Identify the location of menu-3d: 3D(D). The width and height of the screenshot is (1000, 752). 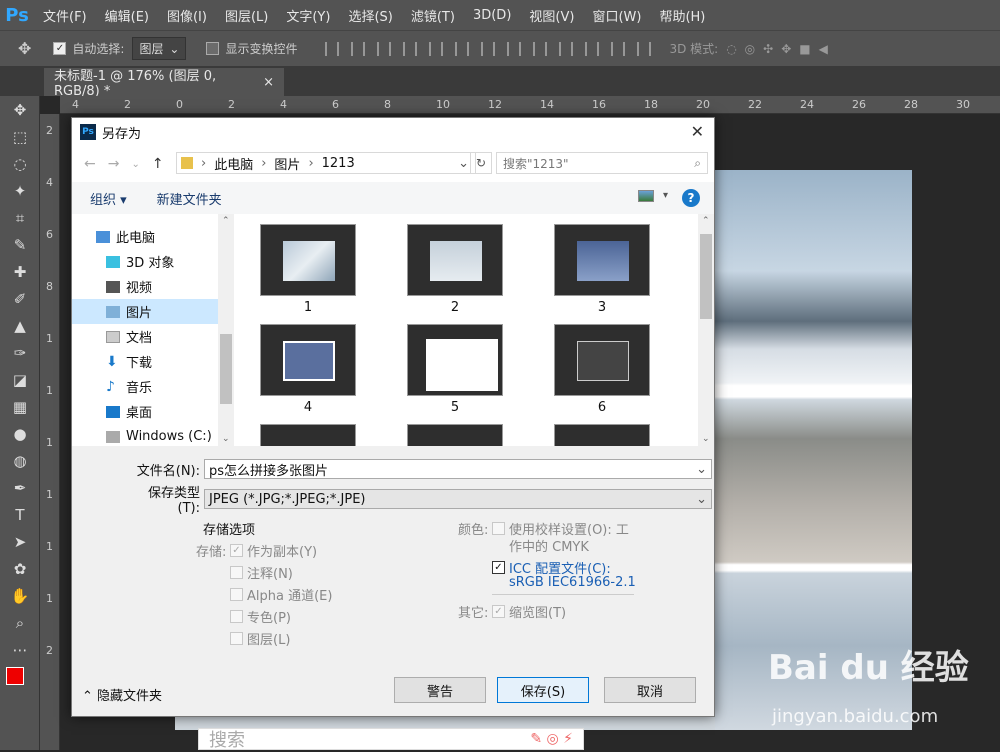
(492, 15).